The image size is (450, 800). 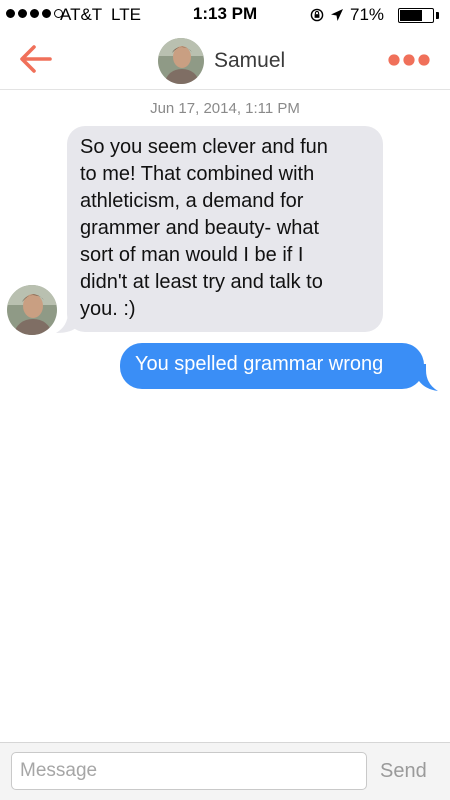 What do you see at coordinates (189, 771) in the screenshot?
I see `message-input` at bounding box center [189, 771].